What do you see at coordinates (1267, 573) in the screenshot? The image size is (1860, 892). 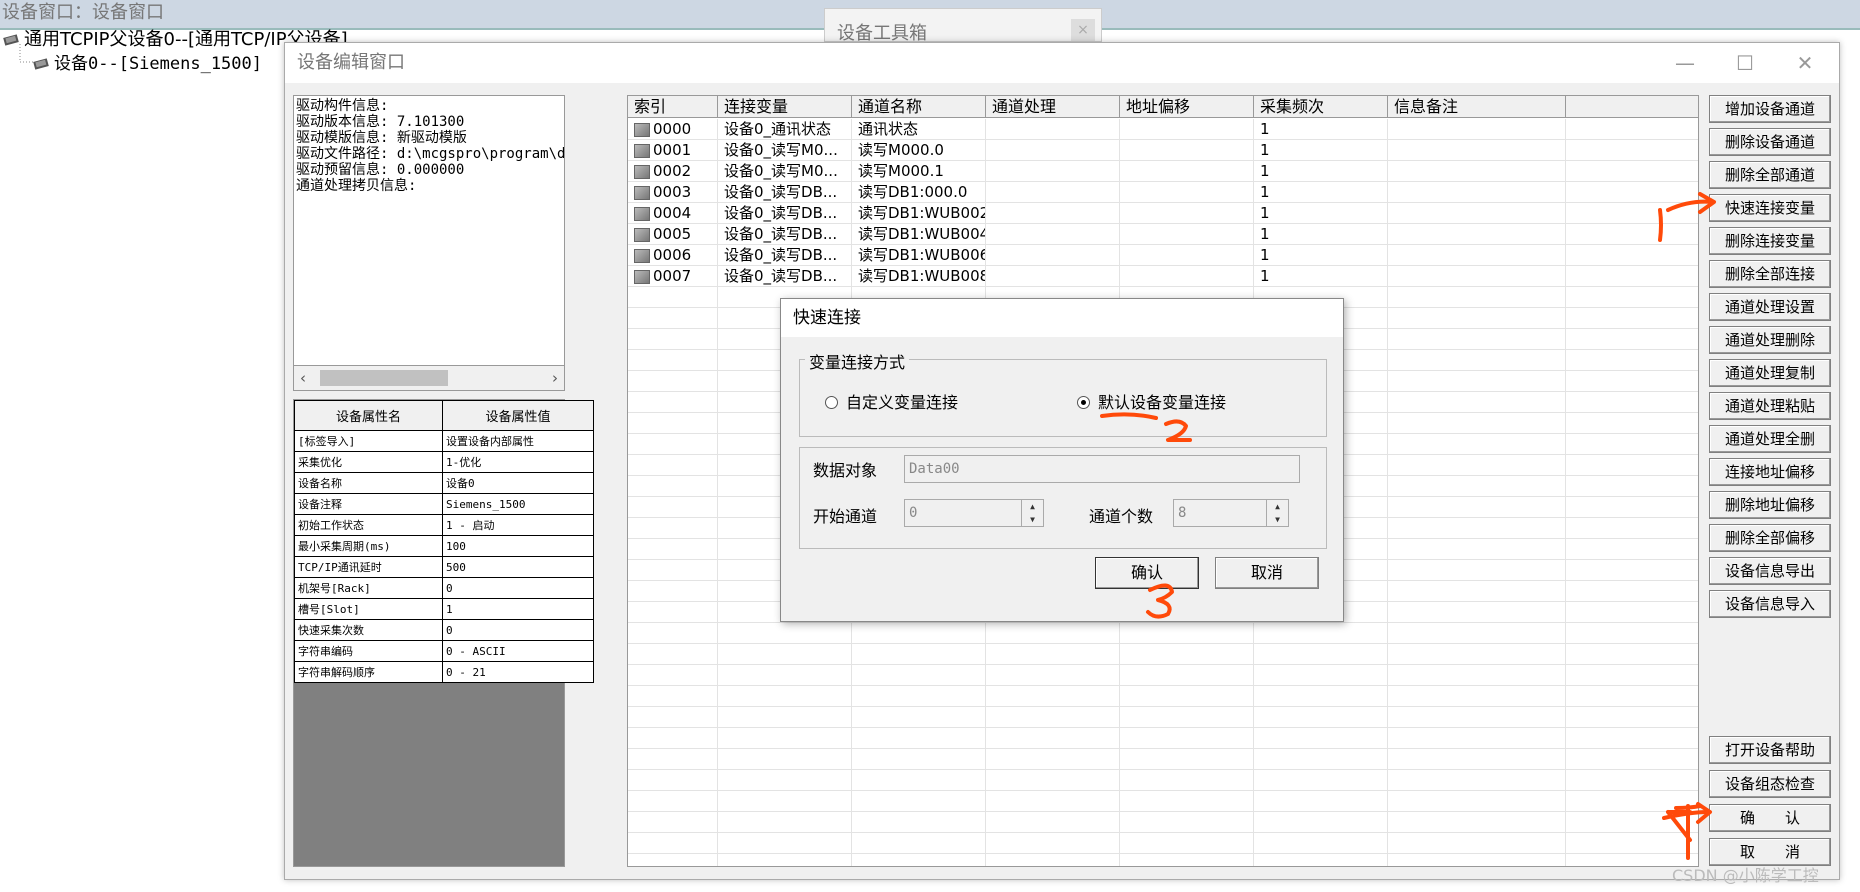 I see `dialog-cancel-button: 取消` at bounding box center [1267, 573].